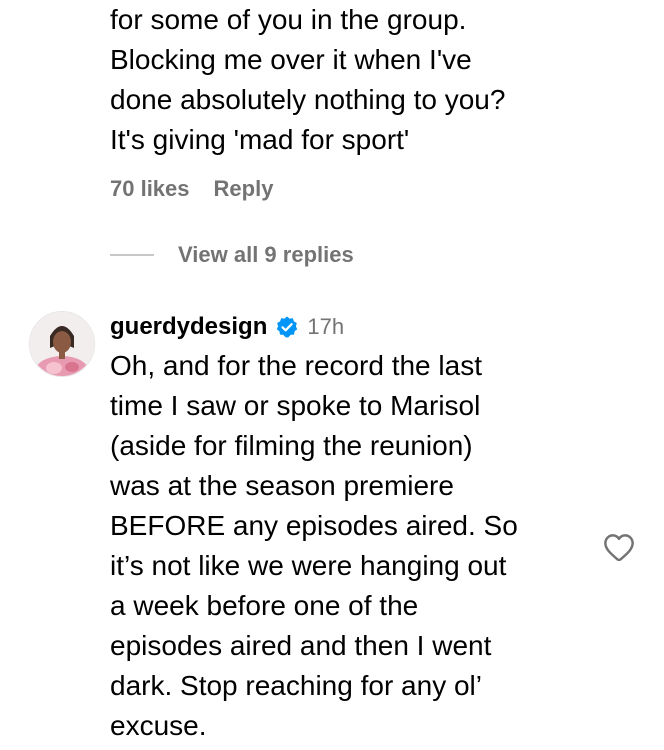  What do you see at coordinates (291, 445) in the screenshot?
I see `comment-line: (aside for filming the reunion)` at bounding box center [291, 445].